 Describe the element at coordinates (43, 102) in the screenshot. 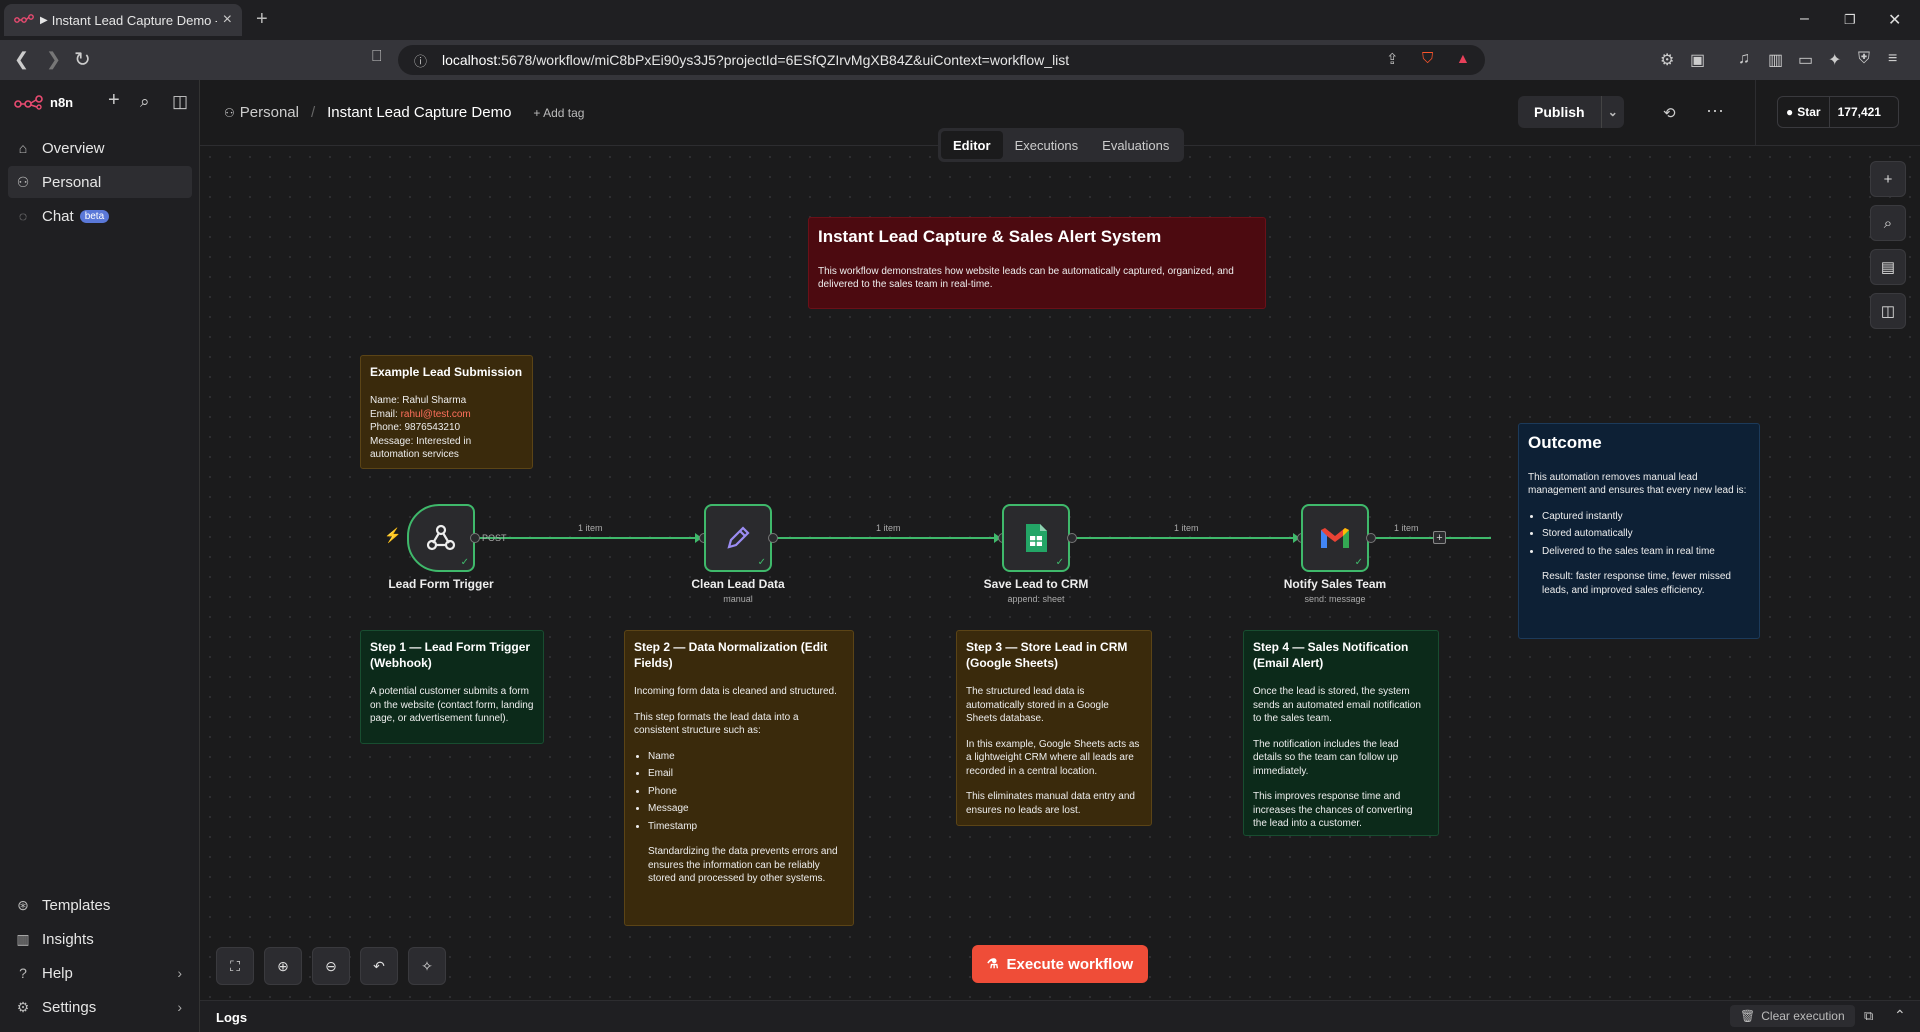

I see `n8n-logo: n8n` at that location.